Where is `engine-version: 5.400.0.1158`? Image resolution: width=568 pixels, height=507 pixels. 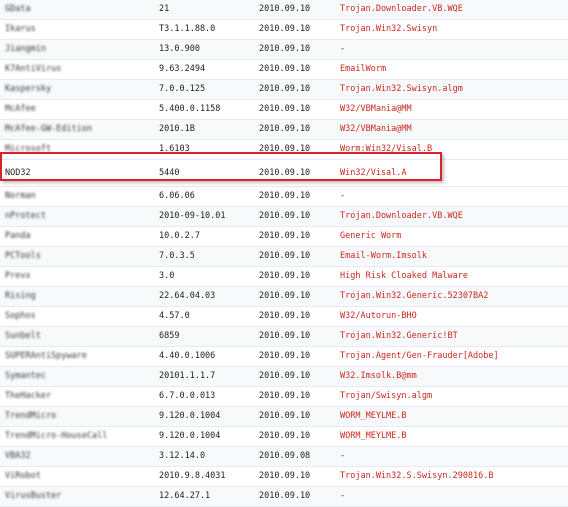 engine-version: 5.400.0.1158 is located at coordinates (209, 109).